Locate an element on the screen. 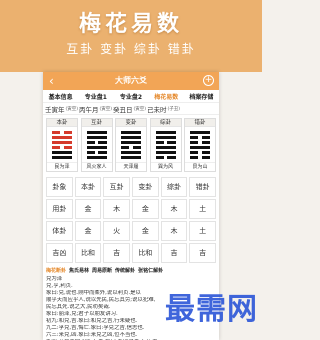 This screenshot has height=340, width=320. hexagram-name: 天泽履 is located at coordinates (131, 166).